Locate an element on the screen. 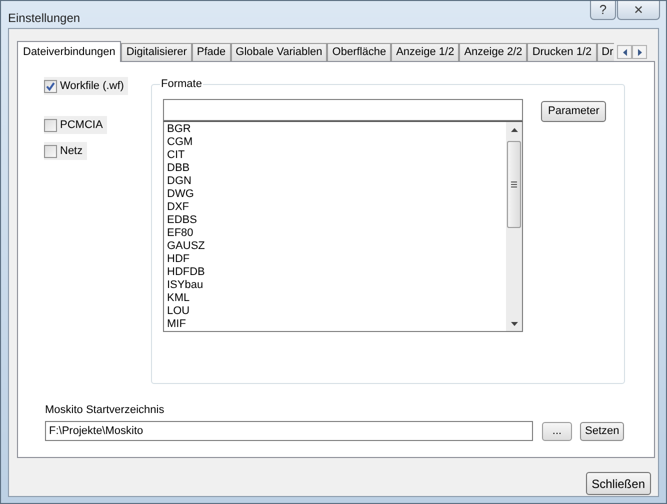  list-item: DWG is located at coordinates (180, 194).